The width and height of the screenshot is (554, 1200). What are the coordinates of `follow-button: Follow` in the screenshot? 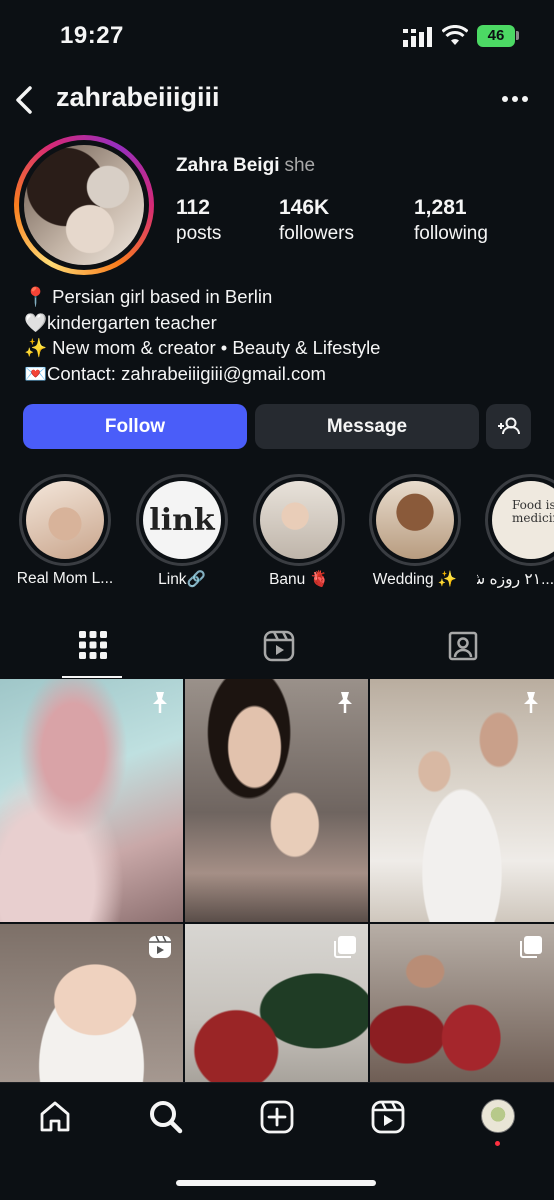 It's located at (135, 426).